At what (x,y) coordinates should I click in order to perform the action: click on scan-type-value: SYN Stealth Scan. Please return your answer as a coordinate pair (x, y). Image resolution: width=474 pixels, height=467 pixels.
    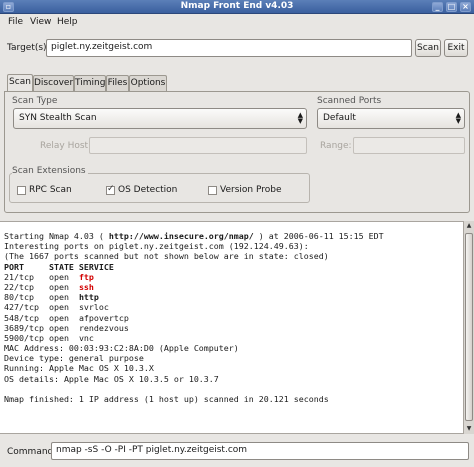
    Looking at the image, I should click on (58, 118).